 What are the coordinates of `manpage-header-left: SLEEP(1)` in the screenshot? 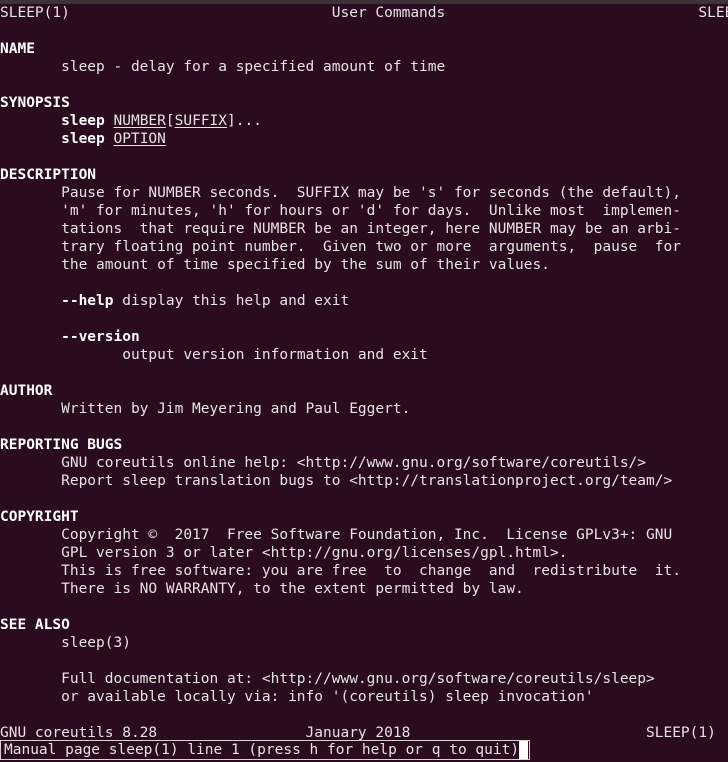 It's located at (35, 13).